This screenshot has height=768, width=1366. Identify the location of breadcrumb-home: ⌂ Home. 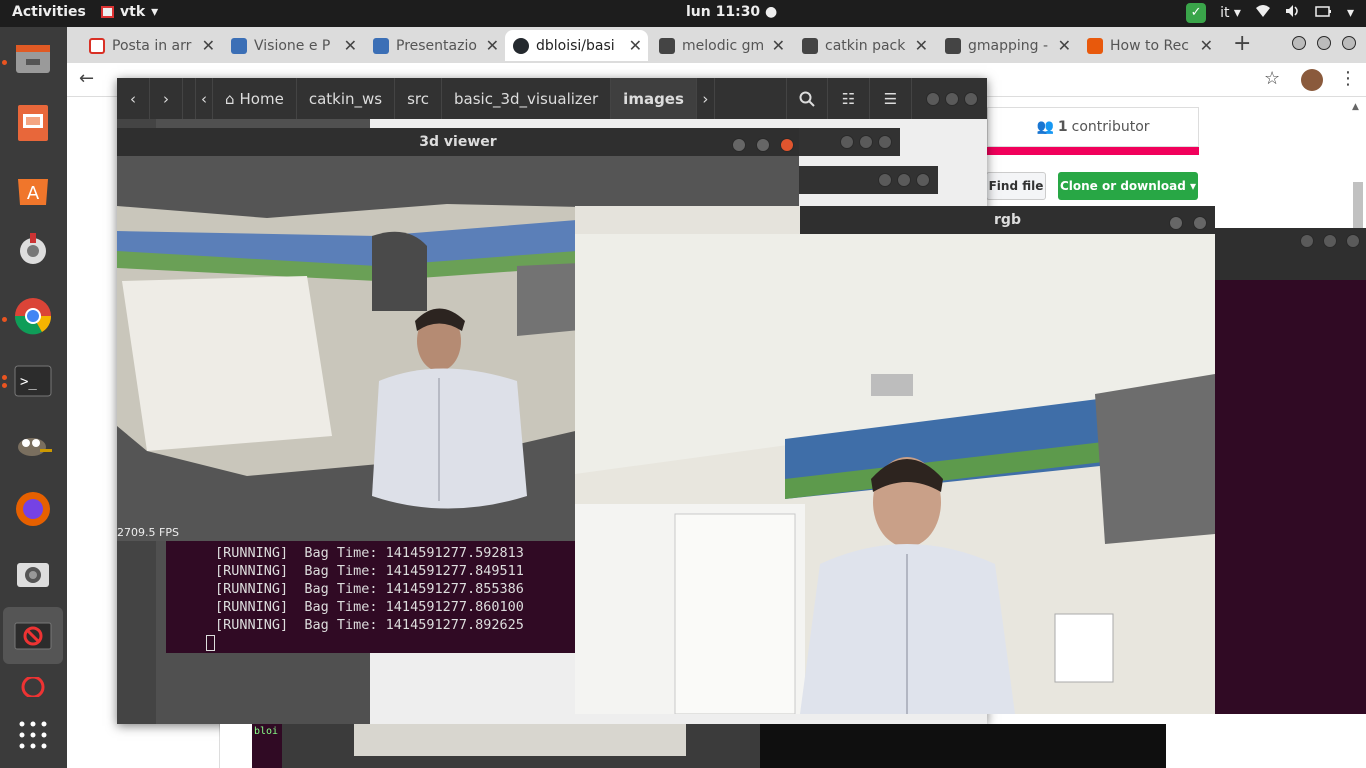
(255, 98).